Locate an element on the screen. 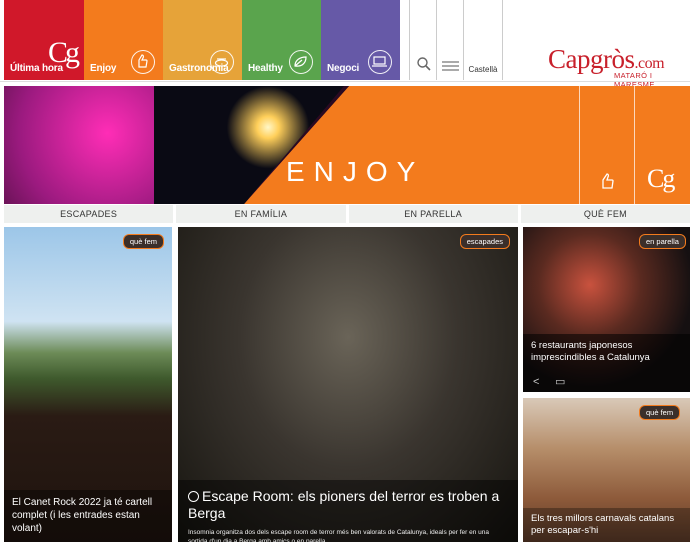 Image resolution: width=690 pixels, height=542 pixels. share-icon: < is located at coordinates (536, 382).